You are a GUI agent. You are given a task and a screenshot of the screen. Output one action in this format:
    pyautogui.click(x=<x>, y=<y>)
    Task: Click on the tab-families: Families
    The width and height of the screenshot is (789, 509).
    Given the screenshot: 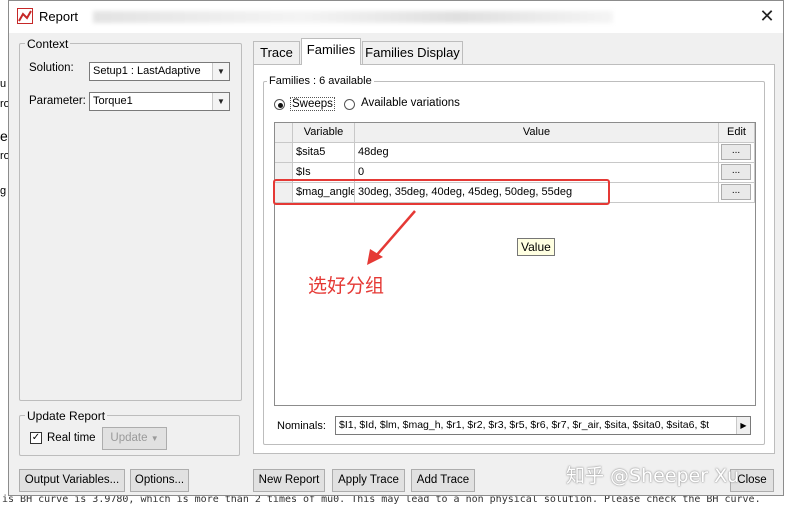 What is the action you would take?
    pyautogui.click(x=331, y=51)
    